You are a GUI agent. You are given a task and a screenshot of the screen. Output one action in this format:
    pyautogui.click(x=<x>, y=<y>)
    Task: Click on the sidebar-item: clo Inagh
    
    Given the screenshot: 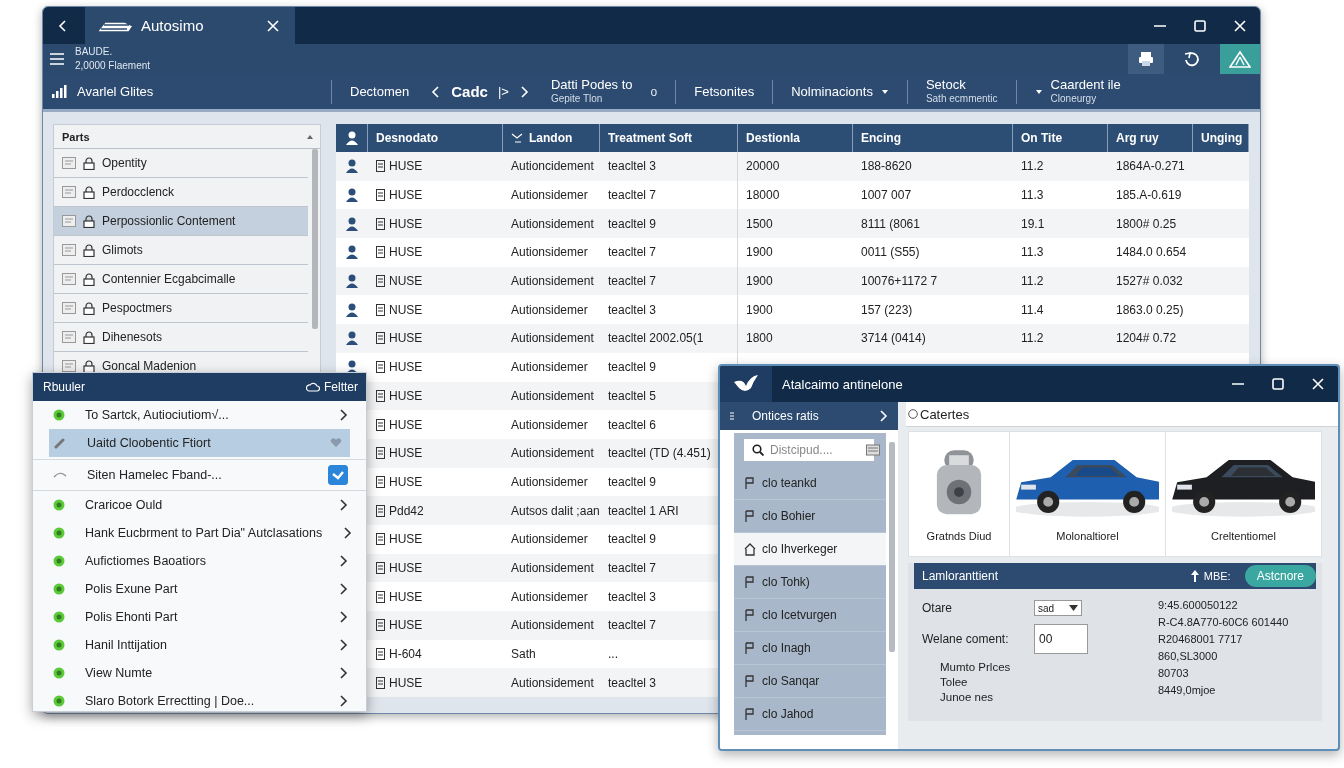 What is the action you would take?
    pyautogui.click(x=810, y=648)
    